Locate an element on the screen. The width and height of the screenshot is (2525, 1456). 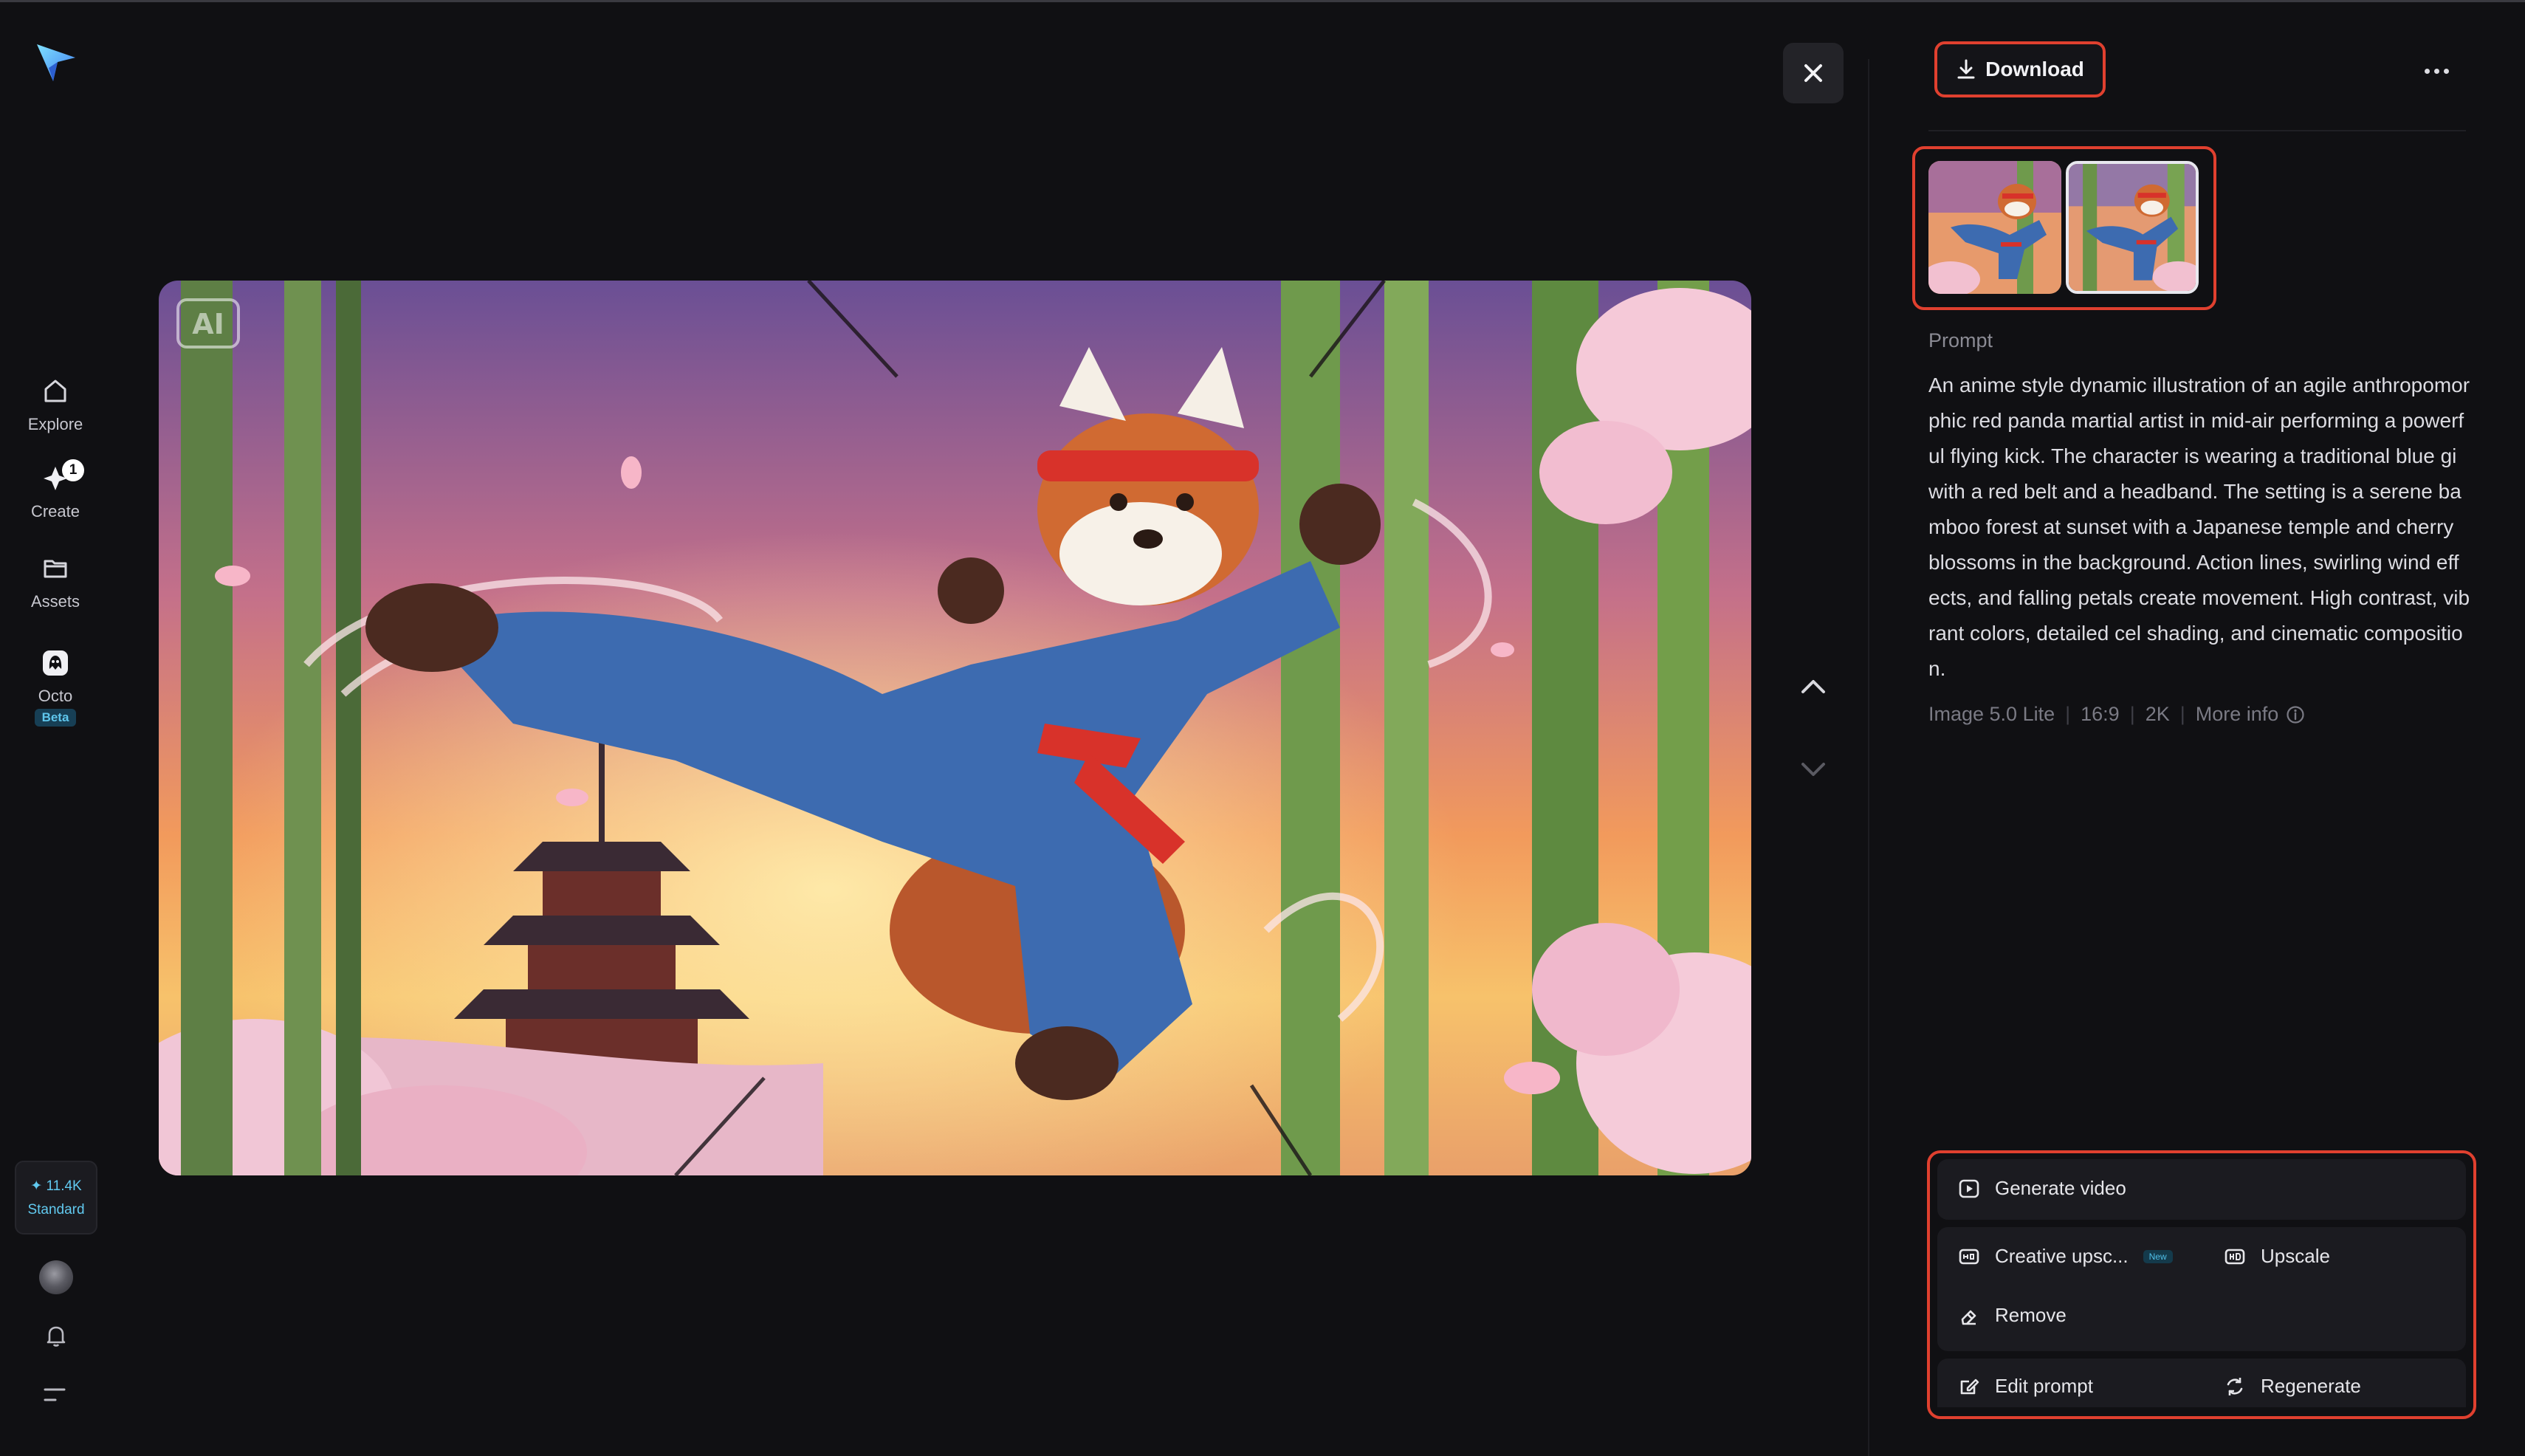
panel-divider is located at coordinates (1869, 757).